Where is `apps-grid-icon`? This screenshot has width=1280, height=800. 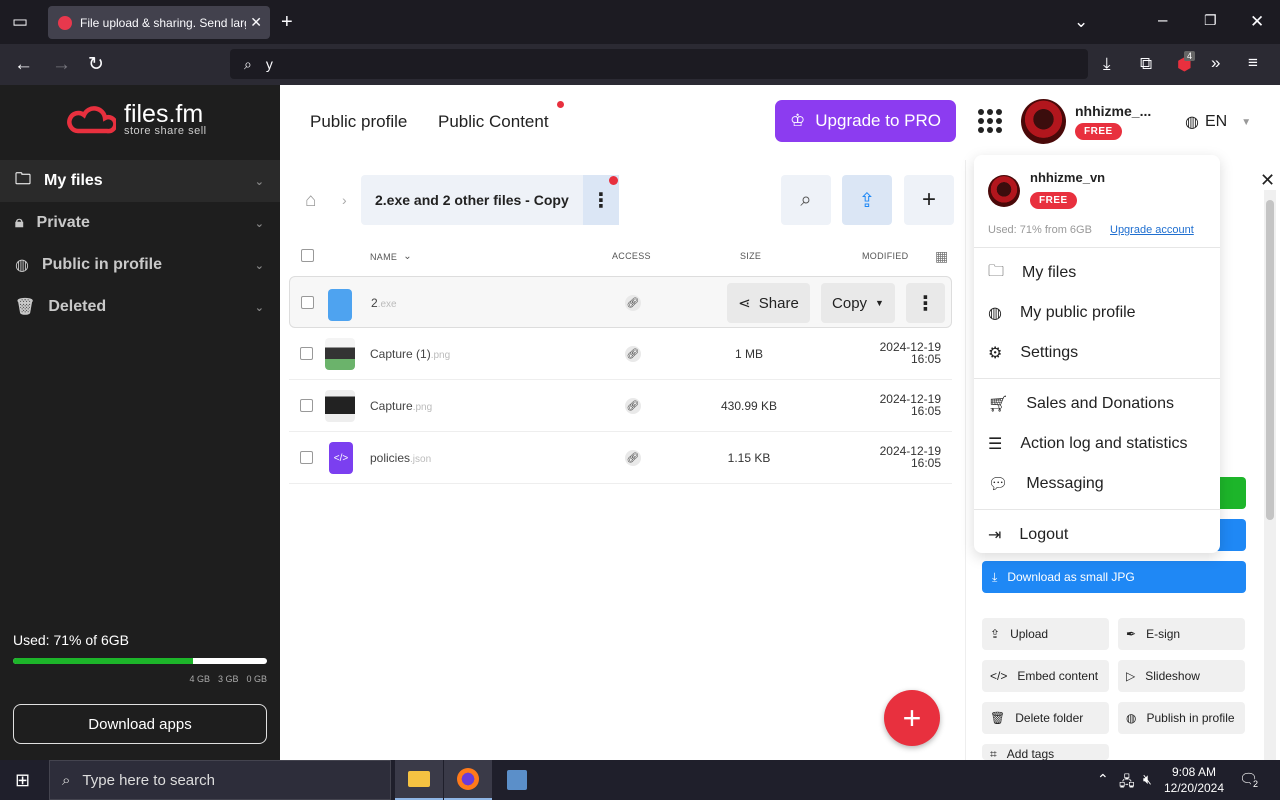
apps-grid-icon is located at coordinates (990, 121).